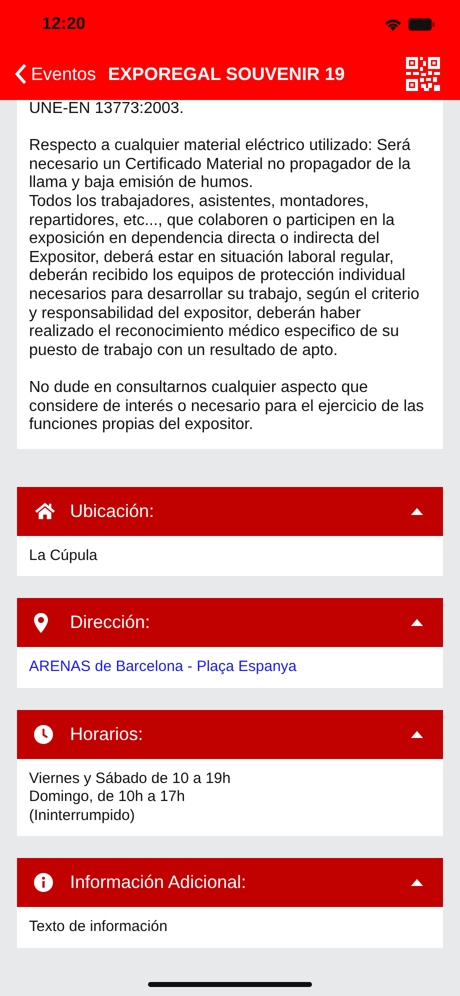  I want to click on section-title: Horarios:, so click(107, 734).